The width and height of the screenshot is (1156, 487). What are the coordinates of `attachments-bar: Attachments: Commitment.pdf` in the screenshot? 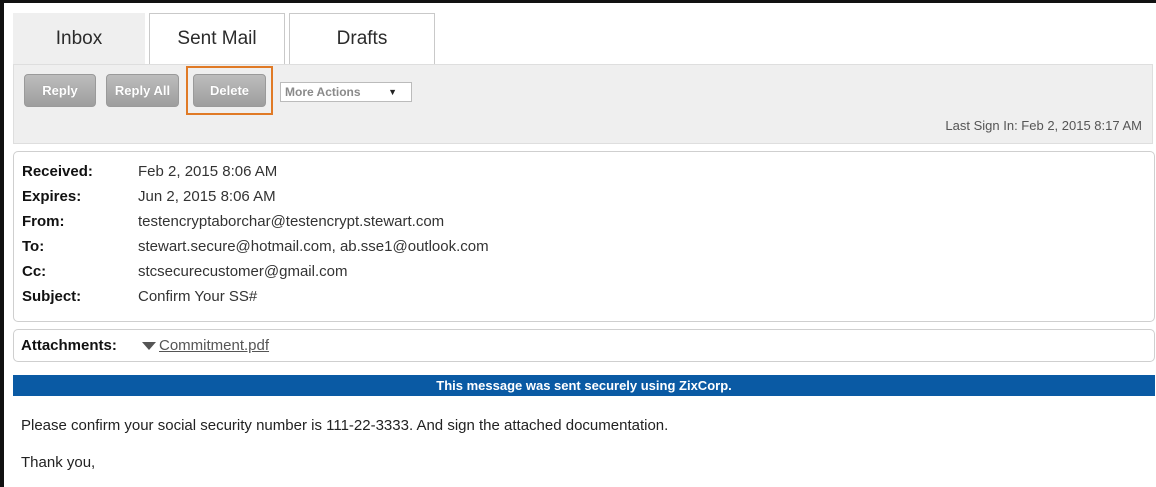 It's located at (584, 345).